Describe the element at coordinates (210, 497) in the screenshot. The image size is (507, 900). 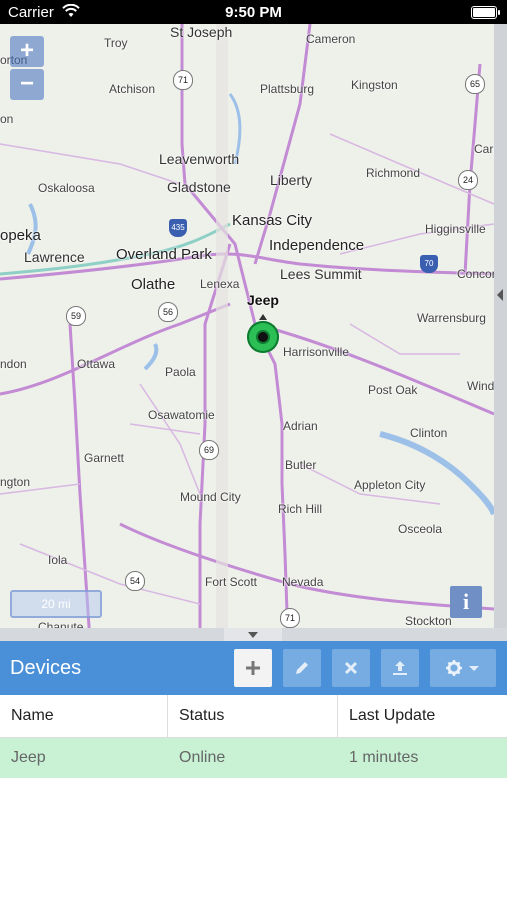
I see `map-label: Mound City` at that location.